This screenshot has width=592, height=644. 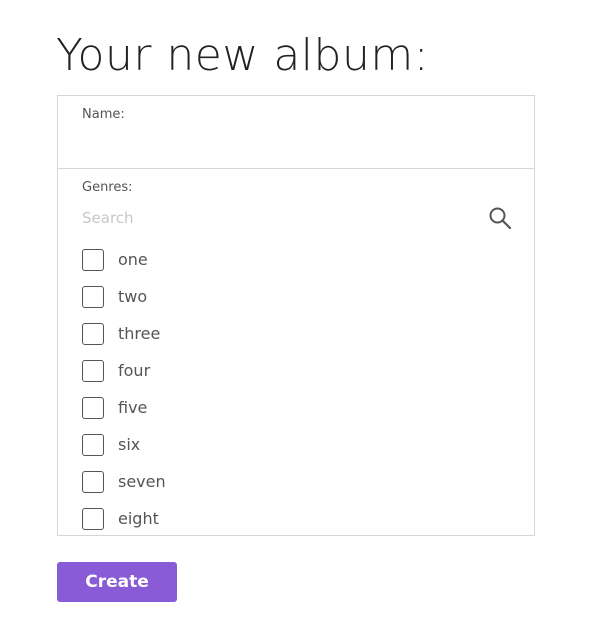 I want to click on genre-label: six, so click(x=129, y=444).